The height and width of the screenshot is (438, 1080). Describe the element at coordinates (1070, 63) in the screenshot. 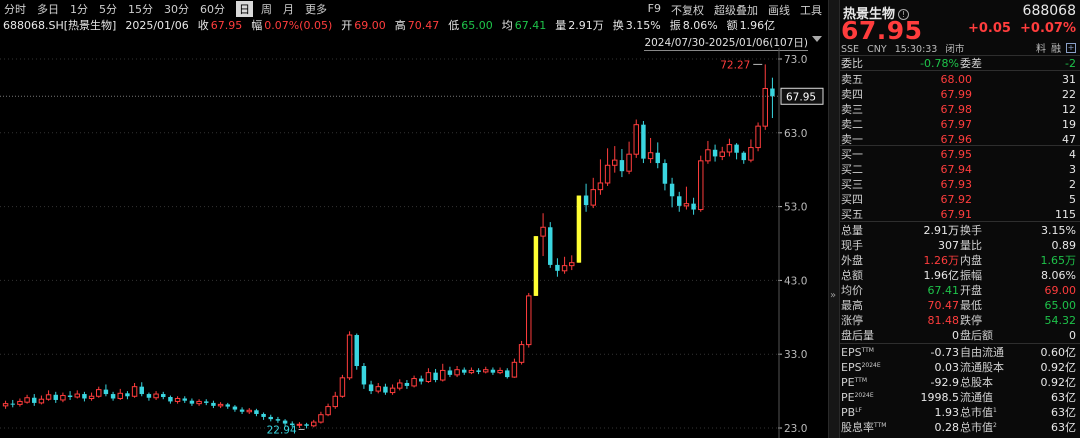

I see `weicha-value: -2` at that location.